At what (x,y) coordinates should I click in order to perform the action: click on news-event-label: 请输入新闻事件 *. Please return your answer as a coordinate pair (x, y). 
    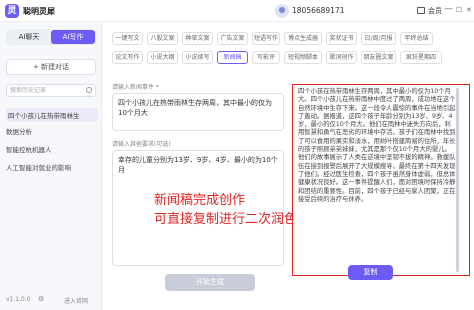
    Looking at the image, I should click on (135, 87).